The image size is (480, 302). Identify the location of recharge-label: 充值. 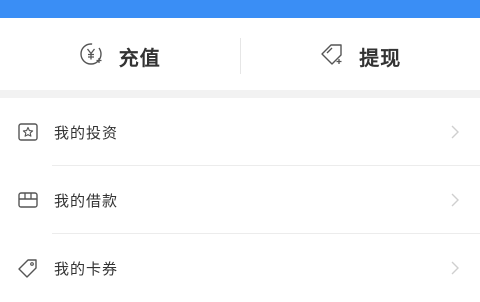
(140, 56).